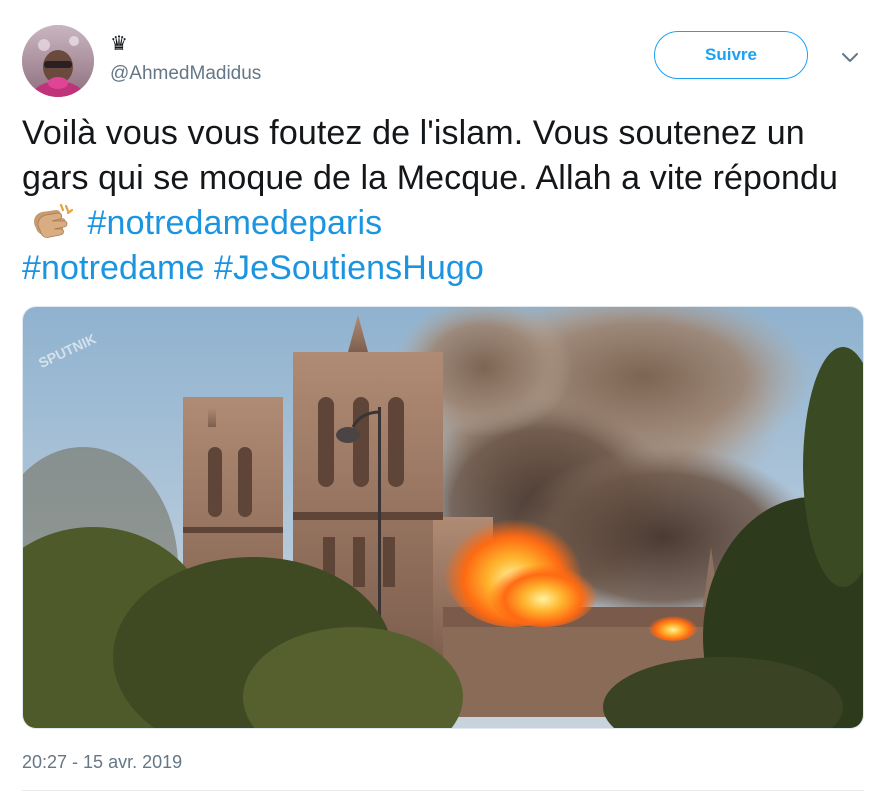 This screenshot has height=792, width=882. Describe the element at coordinates (731, 55) in the screenshot. I see `follow-button: Suivre` at that location.